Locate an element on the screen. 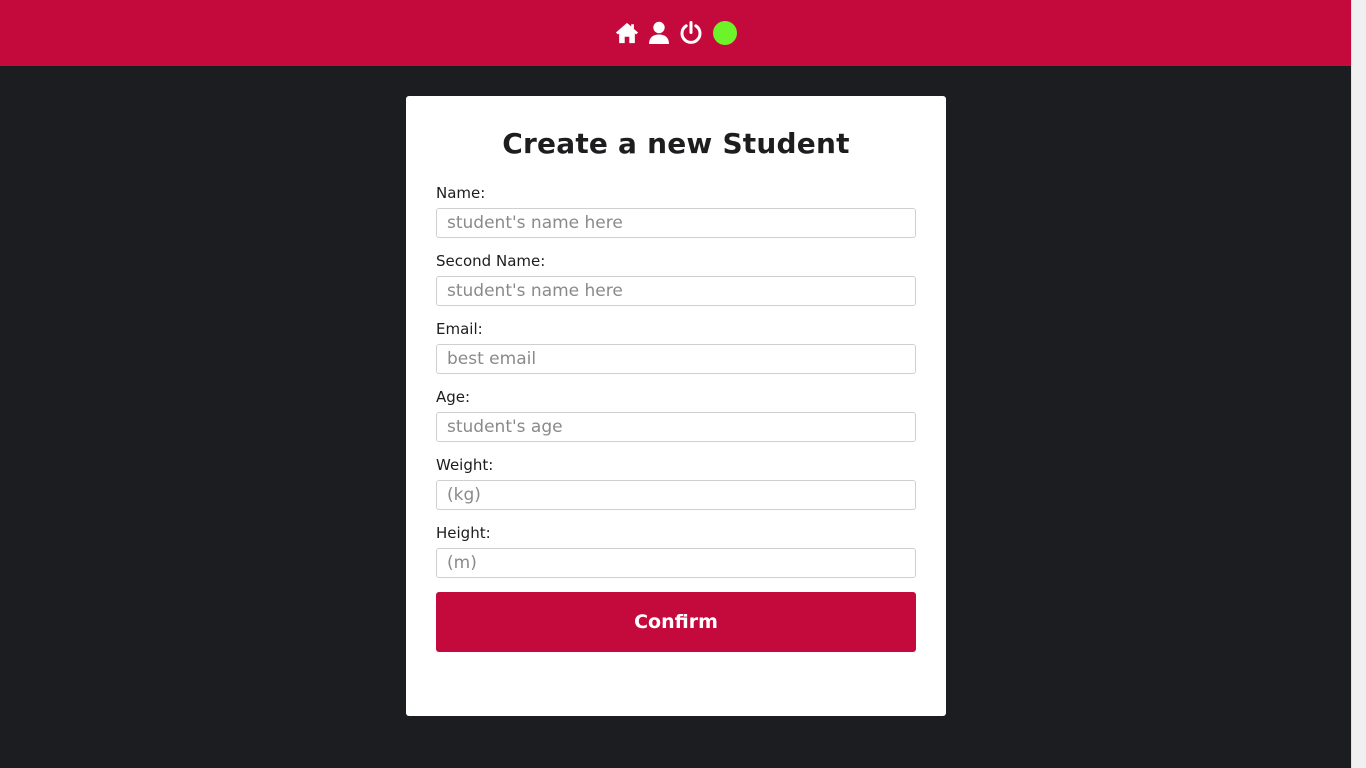 This screenshot has width=1366, height=768. user-icon is located at coordinates (659, 33).